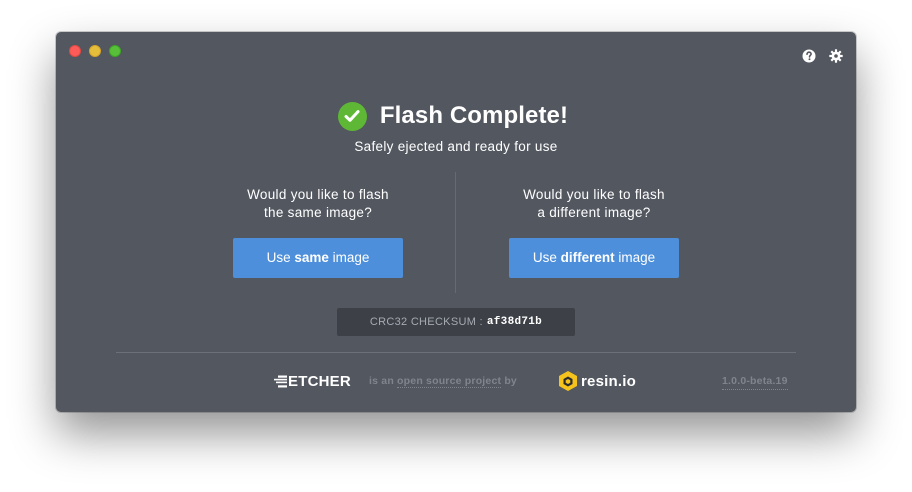  I want to click on same-image-button-bold: same, so click(311, 257).